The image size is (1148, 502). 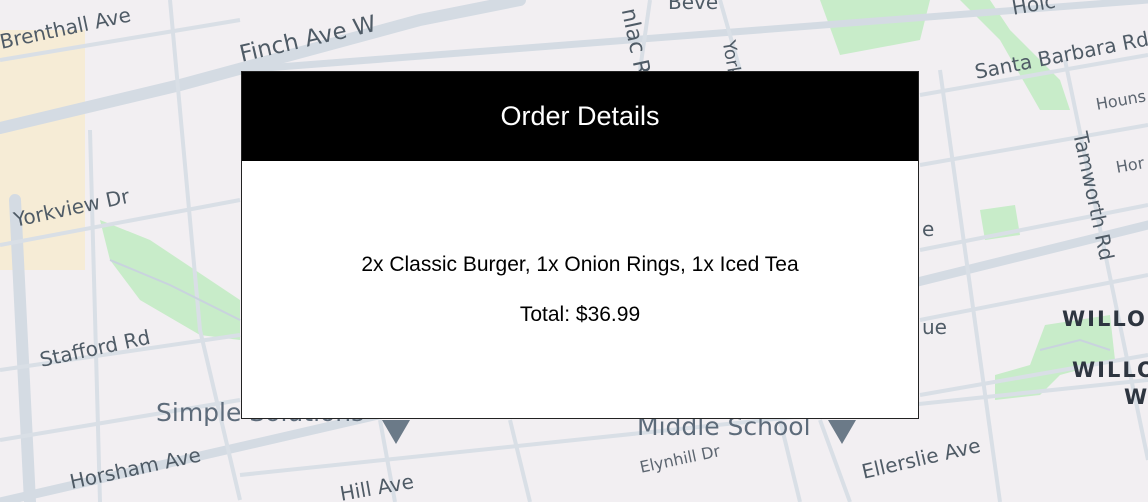 I want to click on park-yorkview, so click(x=170, y=280).